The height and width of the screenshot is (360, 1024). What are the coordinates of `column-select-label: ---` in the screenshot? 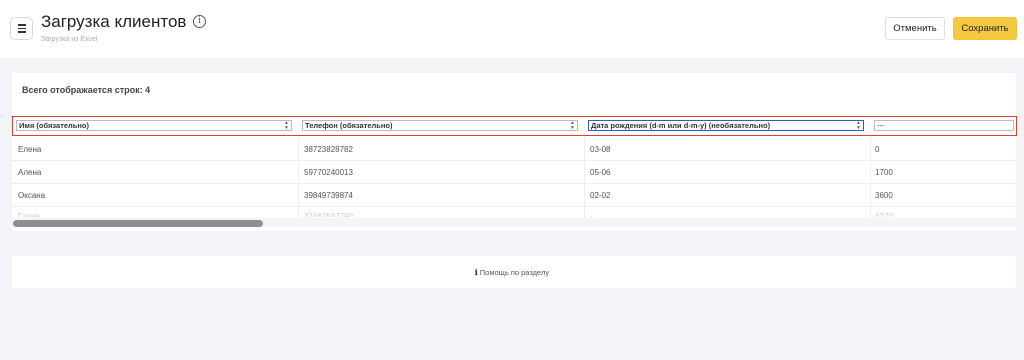 It's located at (881, 125).